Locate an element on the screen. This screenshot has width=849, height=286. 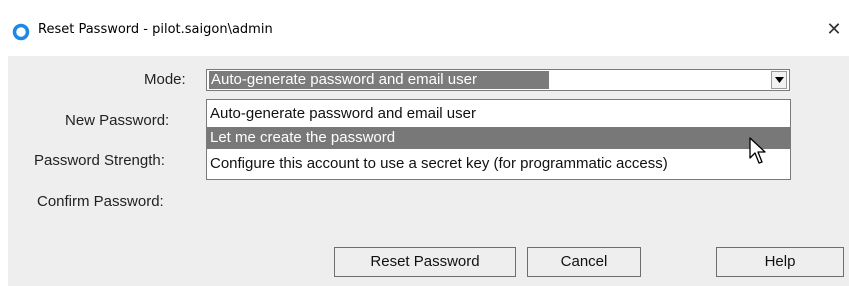
mouse-cursor-icon is located at coordinates (757, 150).